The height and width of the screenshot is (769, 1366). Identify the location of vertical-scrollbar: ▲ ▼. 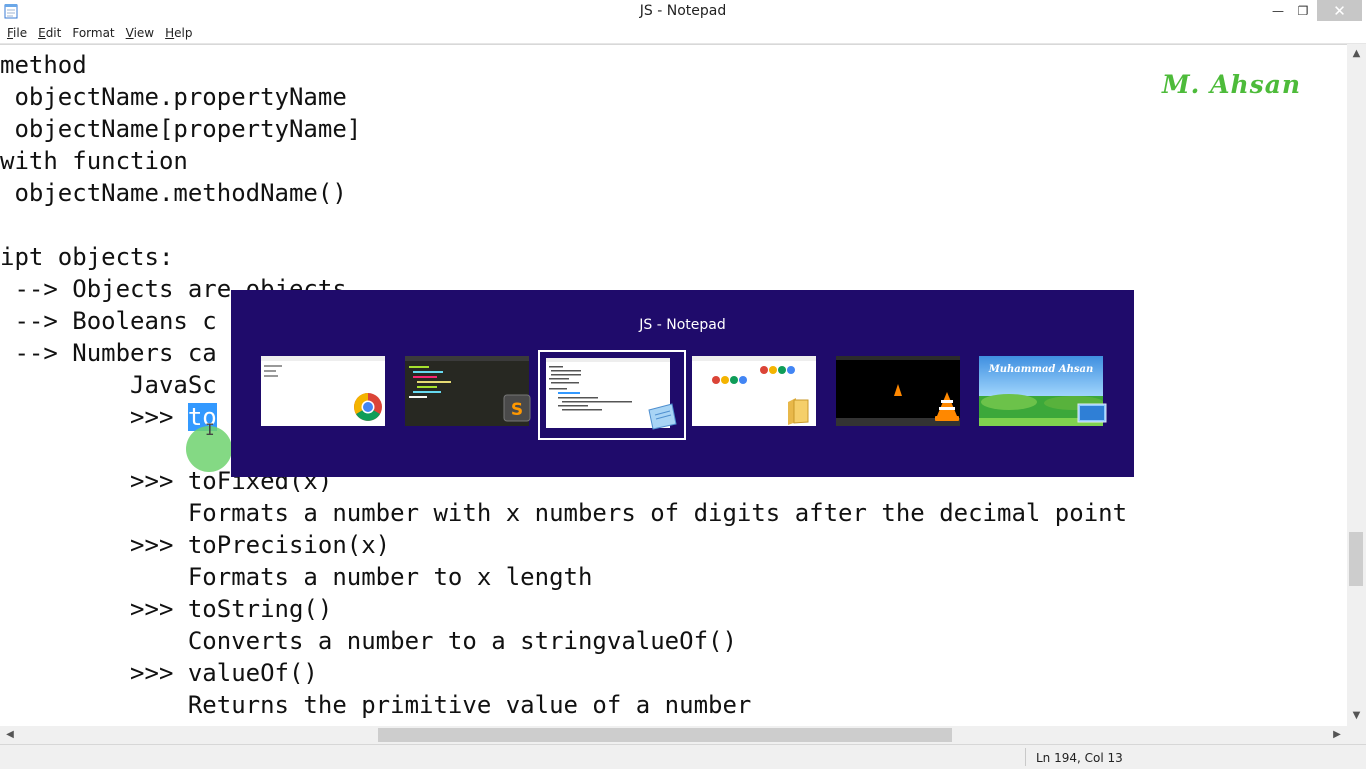
(1356, 385).